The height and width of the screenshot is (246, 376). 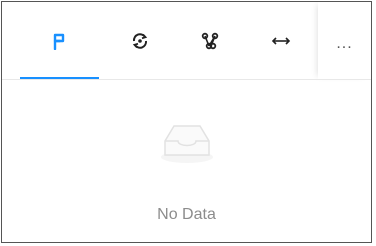 I want to click on flag-icon, so click(x=59, y=41).